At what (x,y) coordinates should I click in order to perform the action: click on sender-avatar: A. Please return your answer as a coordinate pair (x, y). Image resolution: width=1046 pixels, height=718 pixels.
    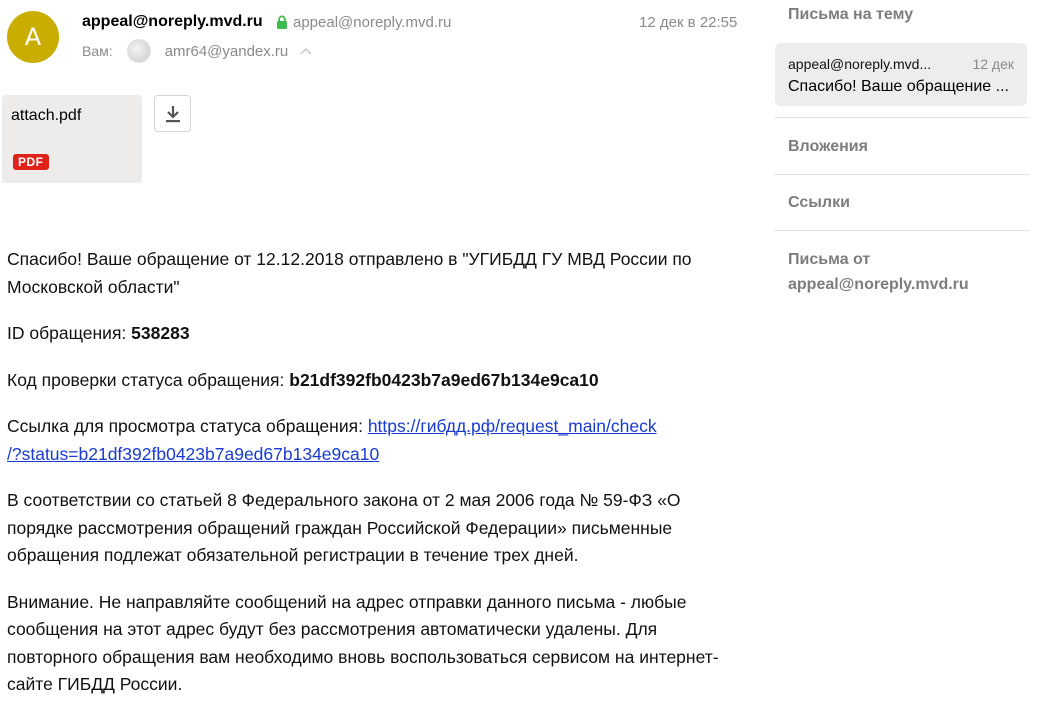
    Looking at the image, I should click on (33, 37).